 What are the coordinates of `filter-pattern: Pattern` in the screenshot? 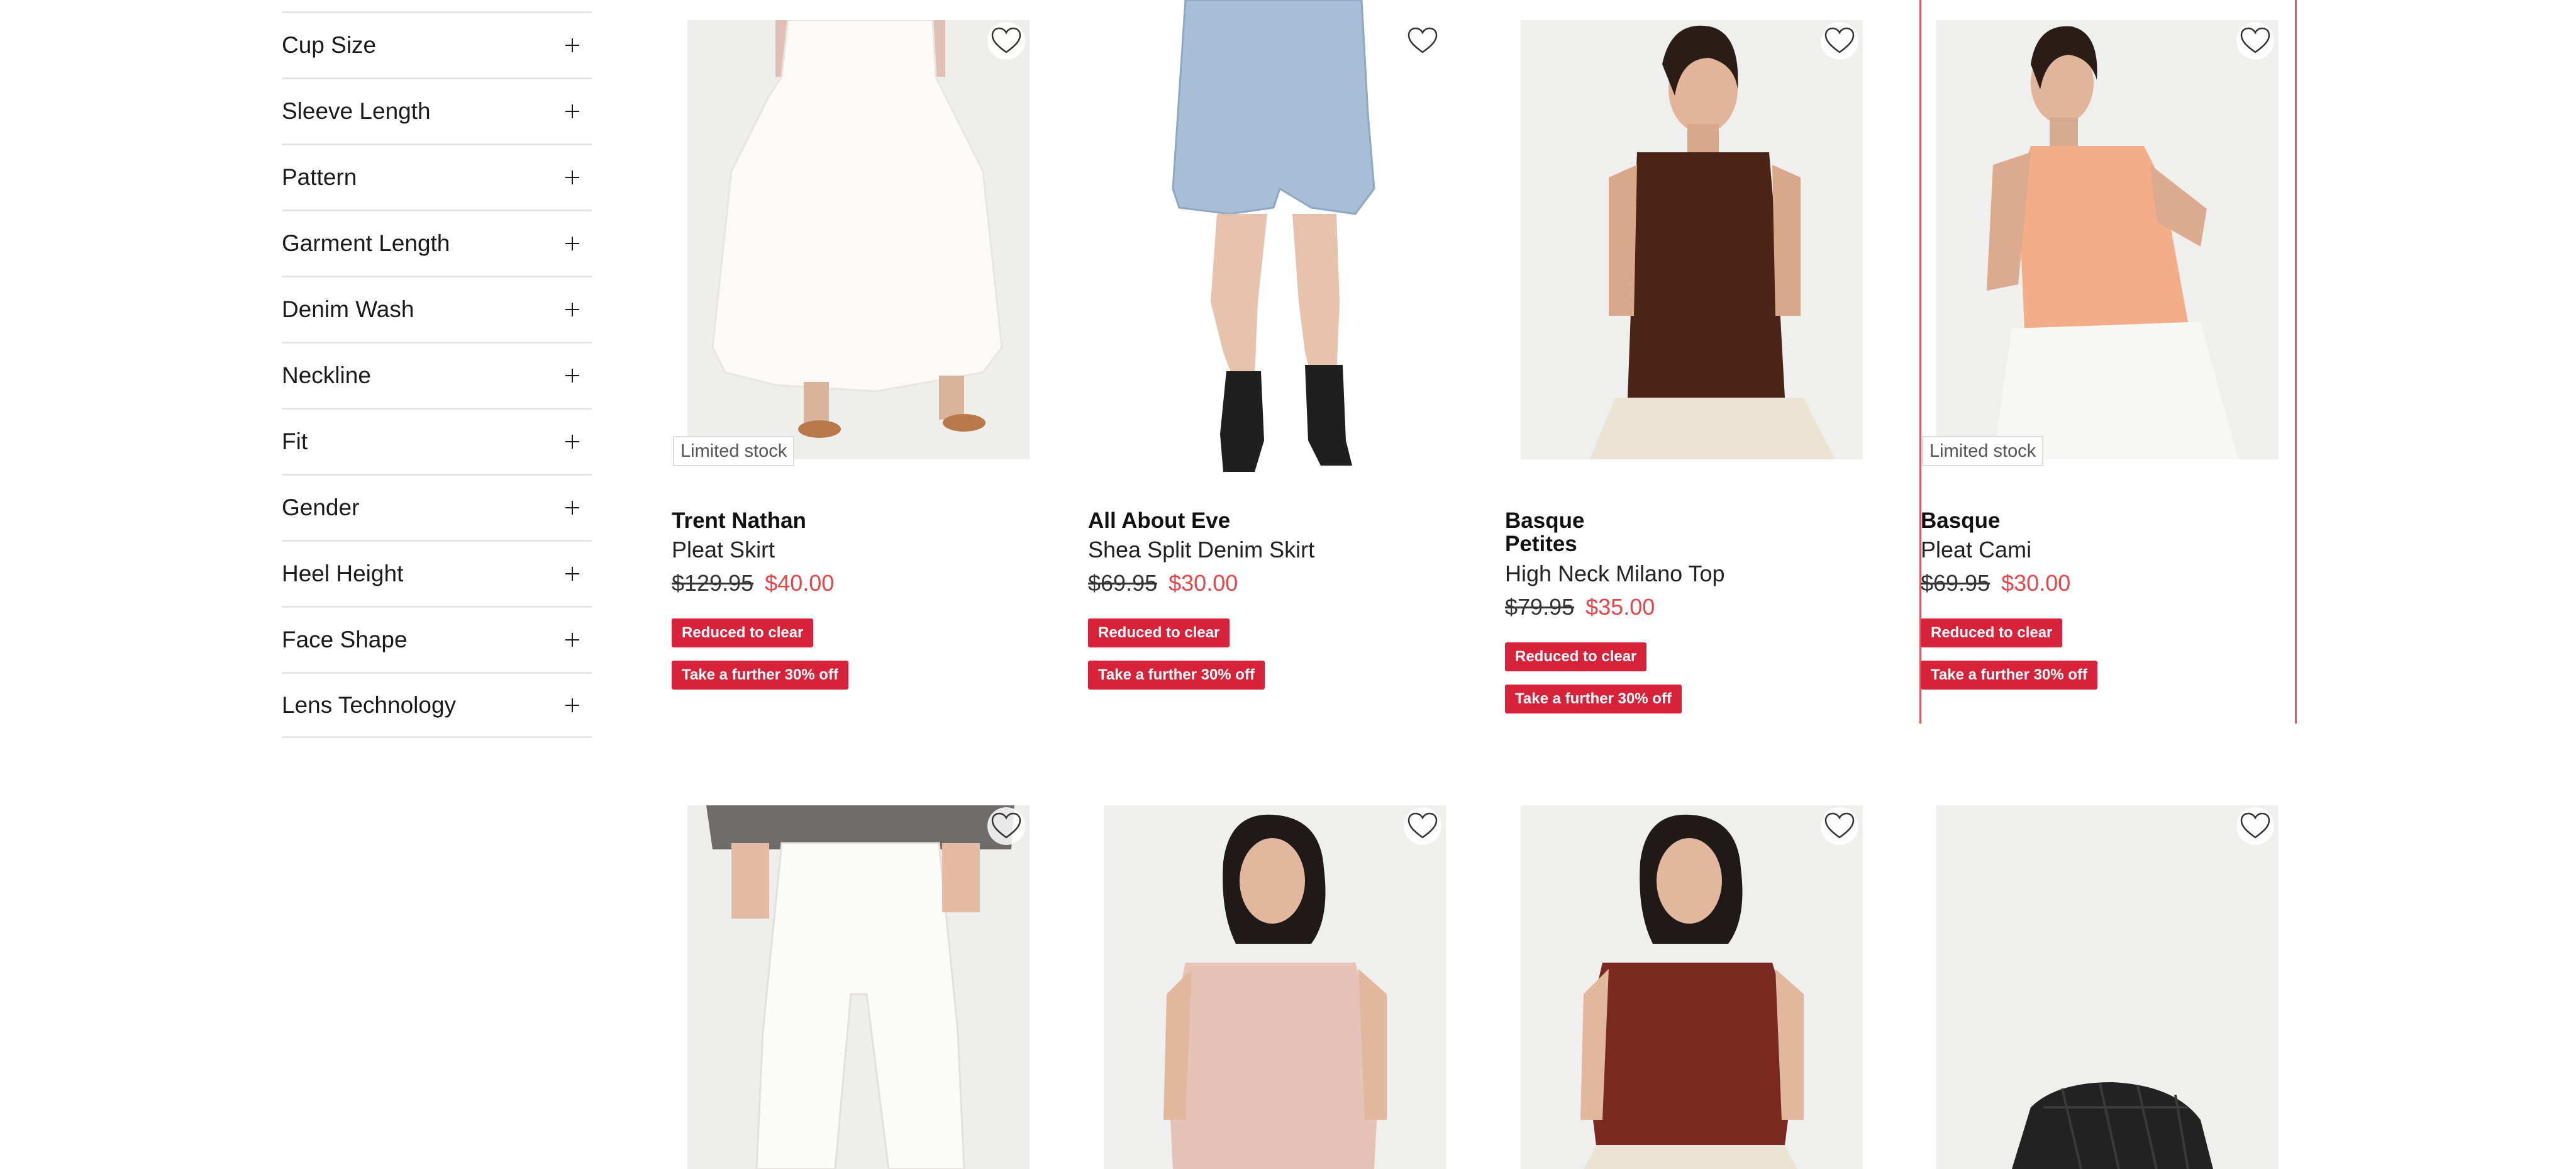 It's located at (437, 177).